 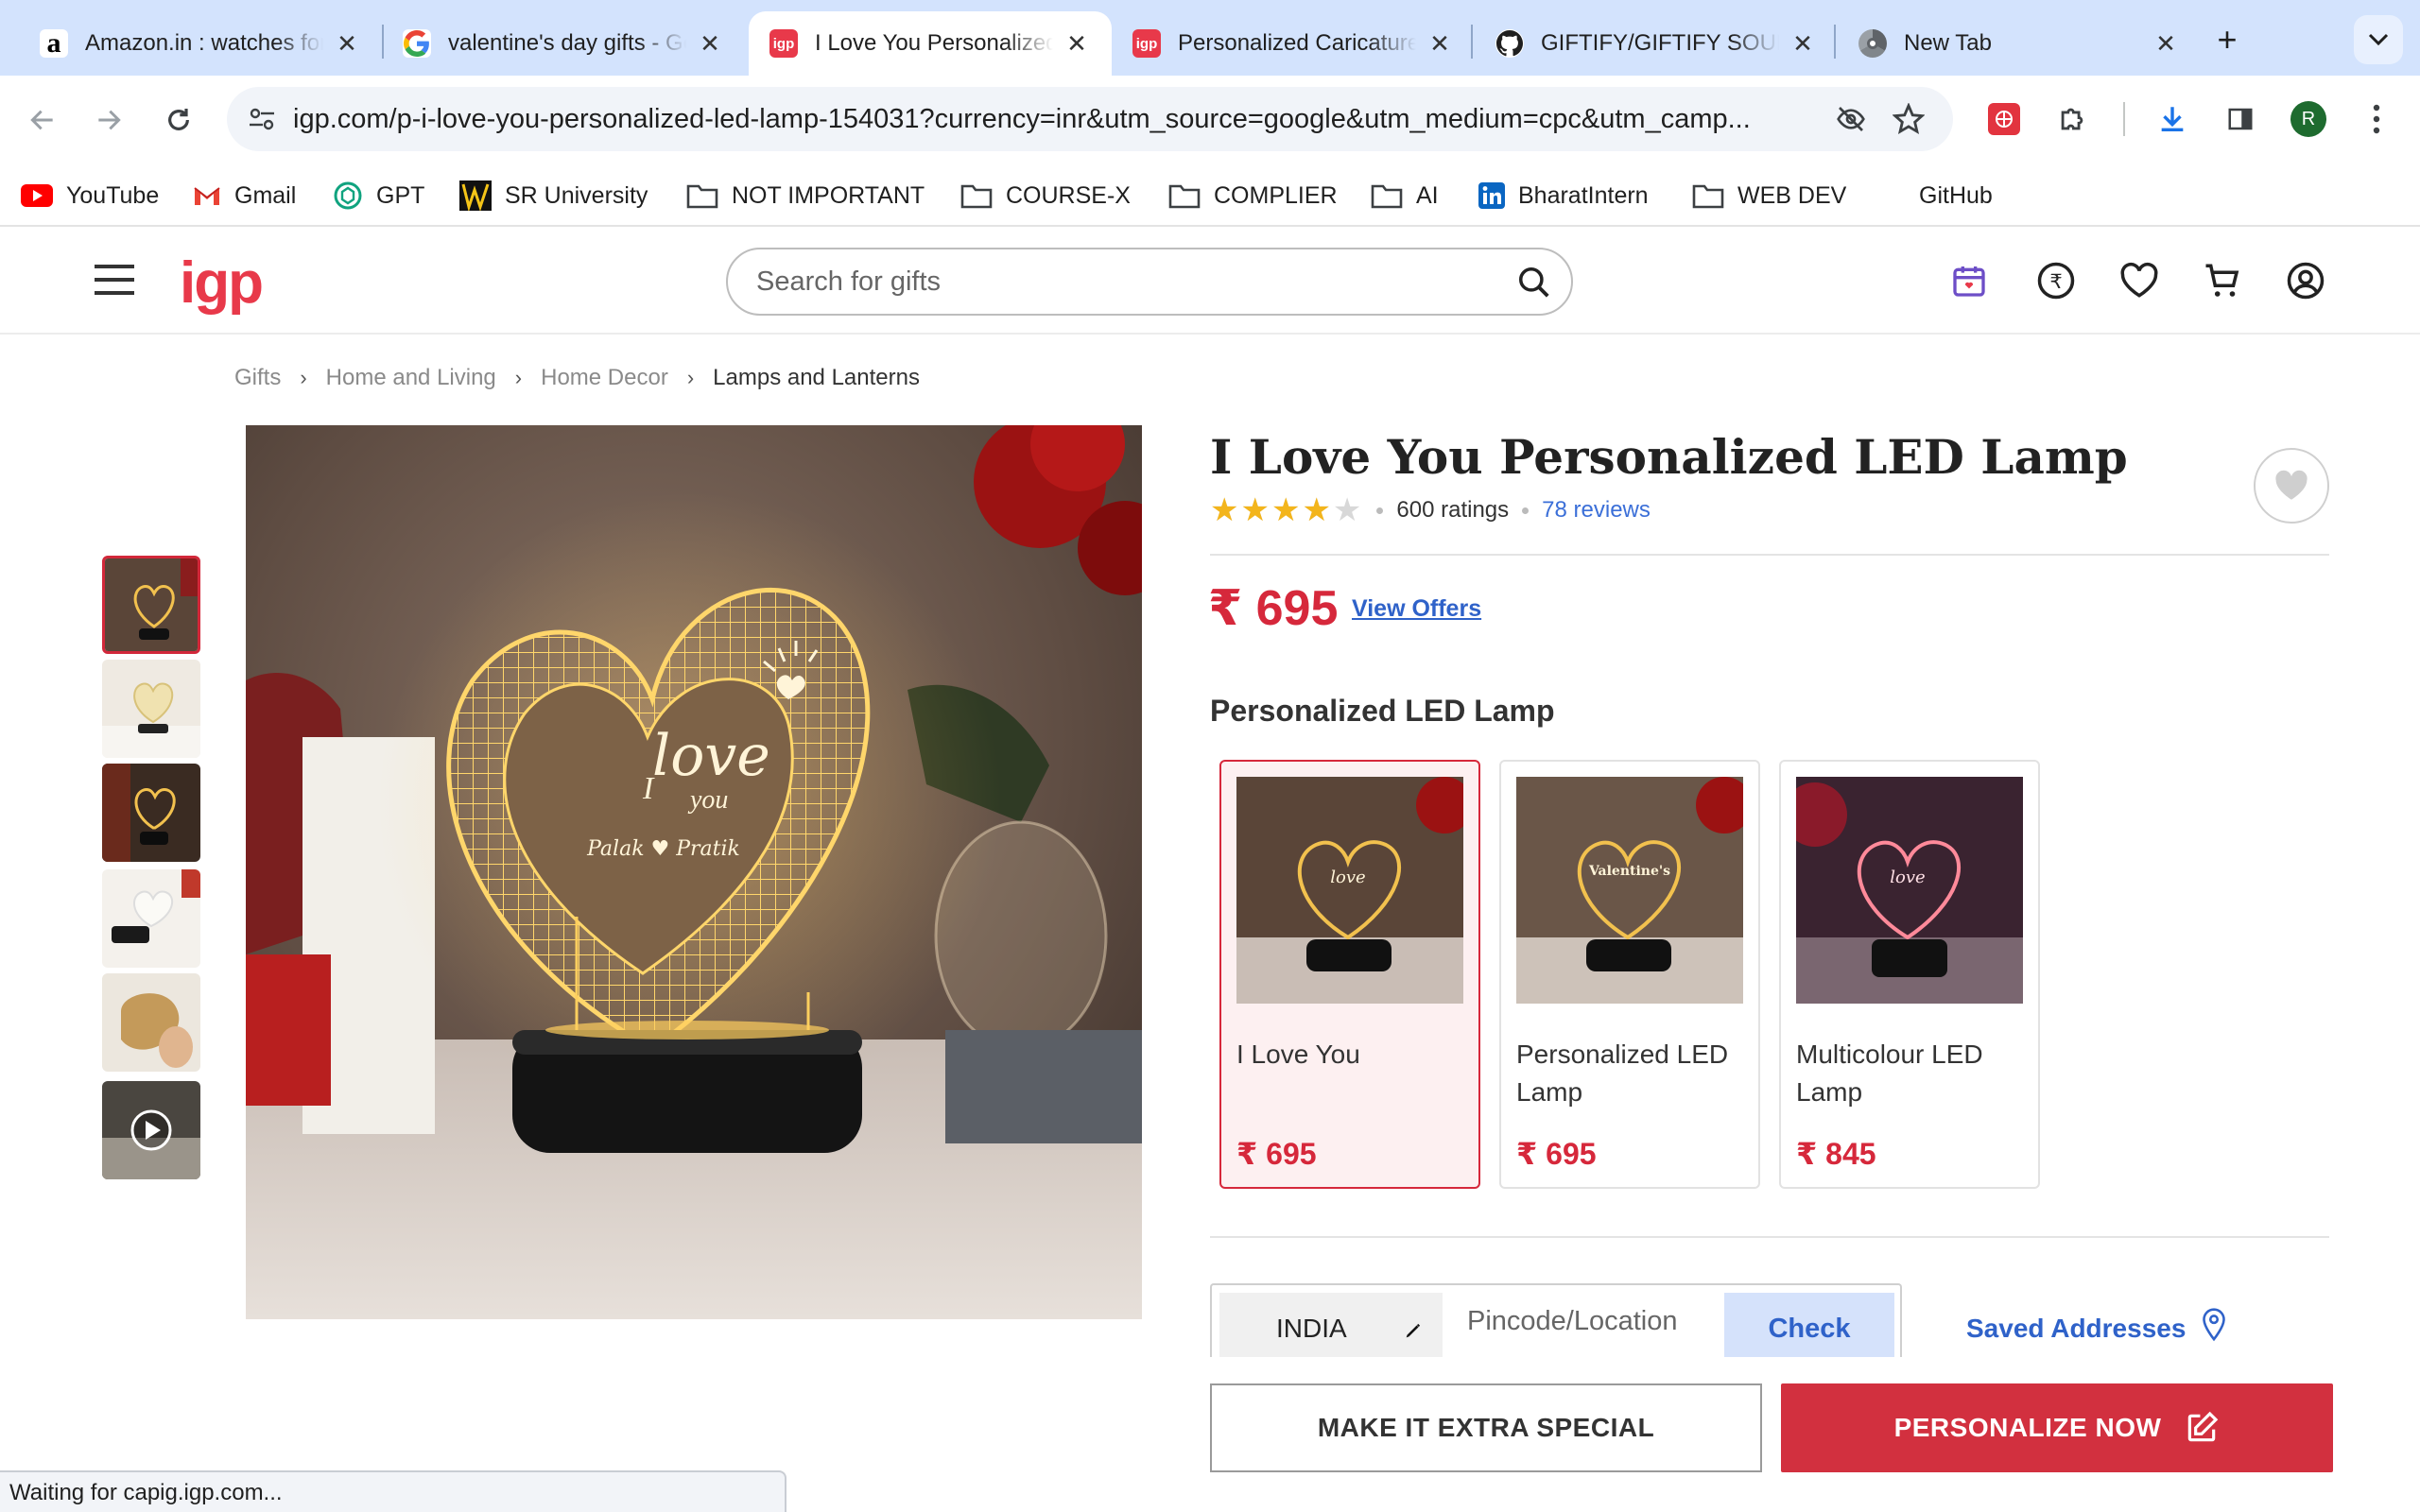 What do you see at coordinates (108, 120) in the screenshot?
I see `forward-button` at bounding box center [108, 120].